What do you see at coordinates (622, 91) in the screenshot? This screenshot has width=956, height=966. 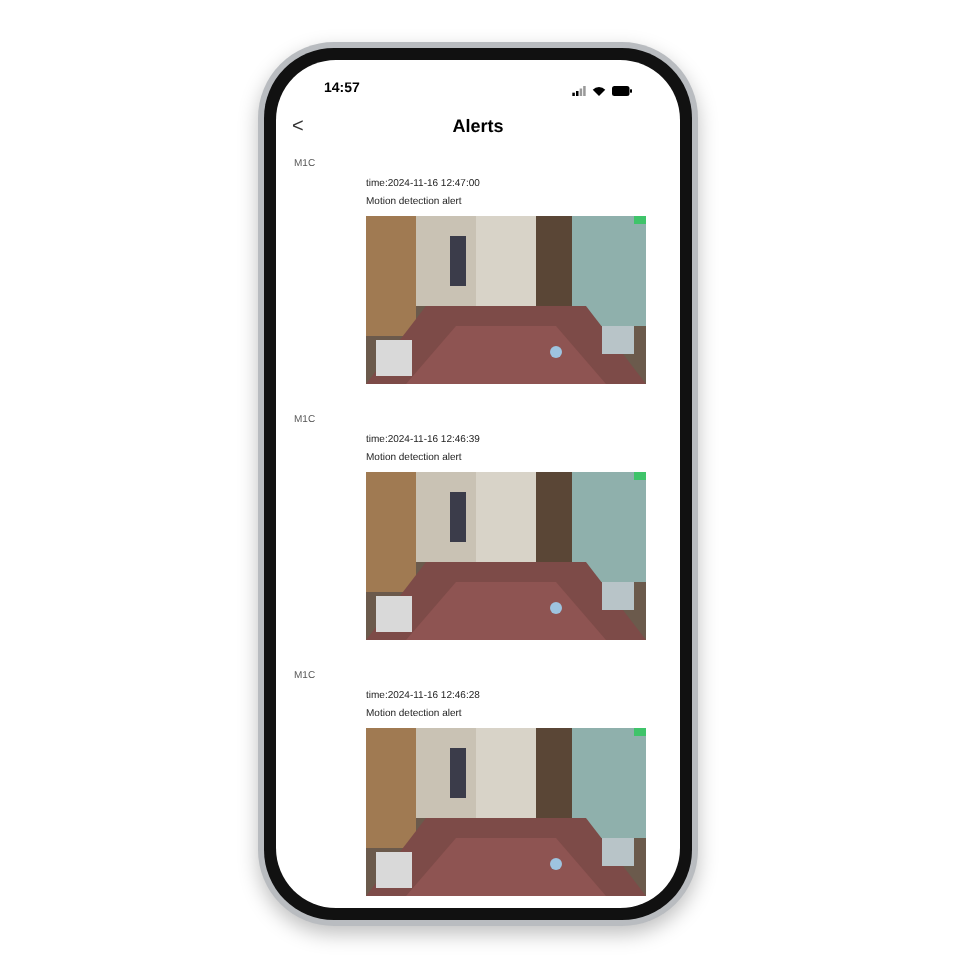 I see `battery-icon` at bounding box center [622, 91].